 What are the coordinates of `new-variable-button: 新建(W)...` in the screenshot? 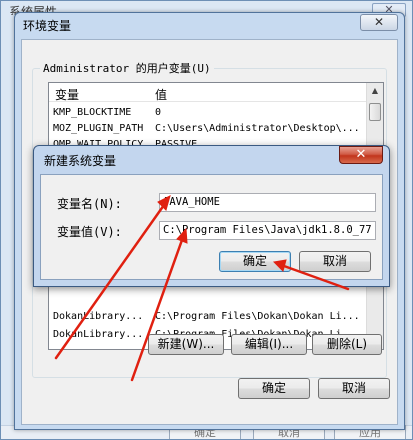 It's located at (186, 344).